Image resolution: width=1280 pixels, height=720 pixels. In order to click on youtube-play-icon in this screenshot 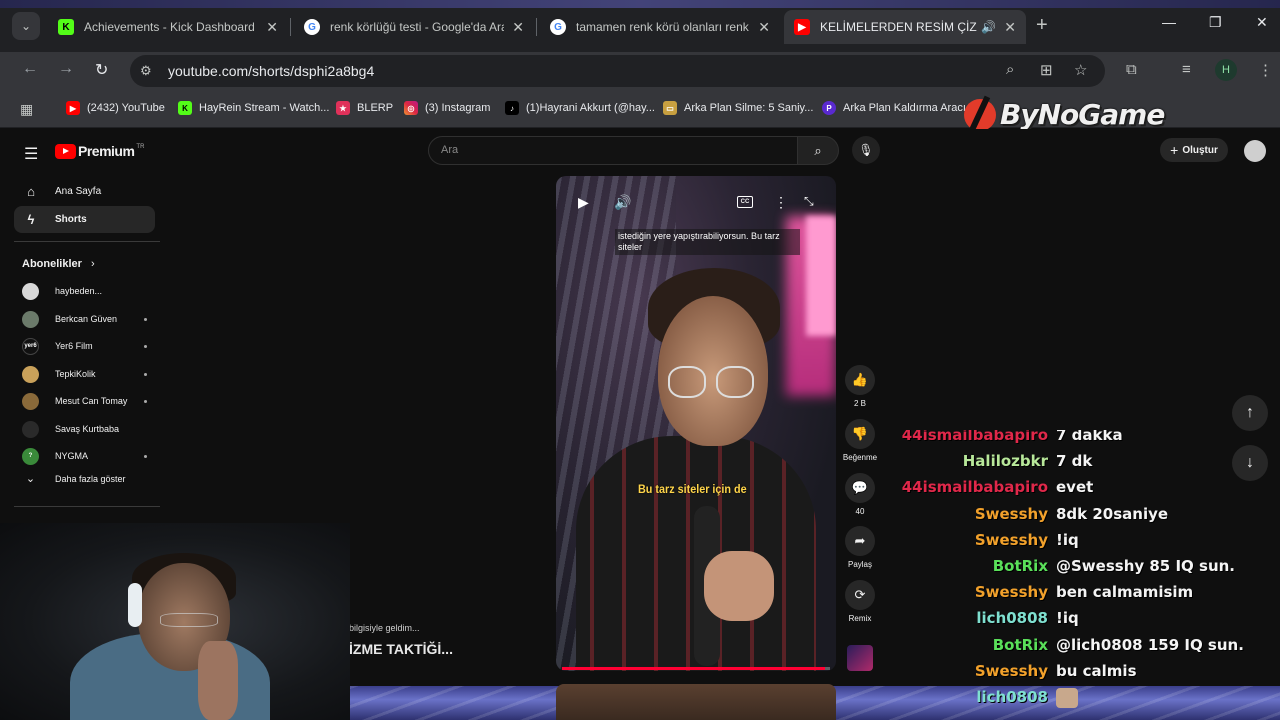, I will do `click(65, 151)`.